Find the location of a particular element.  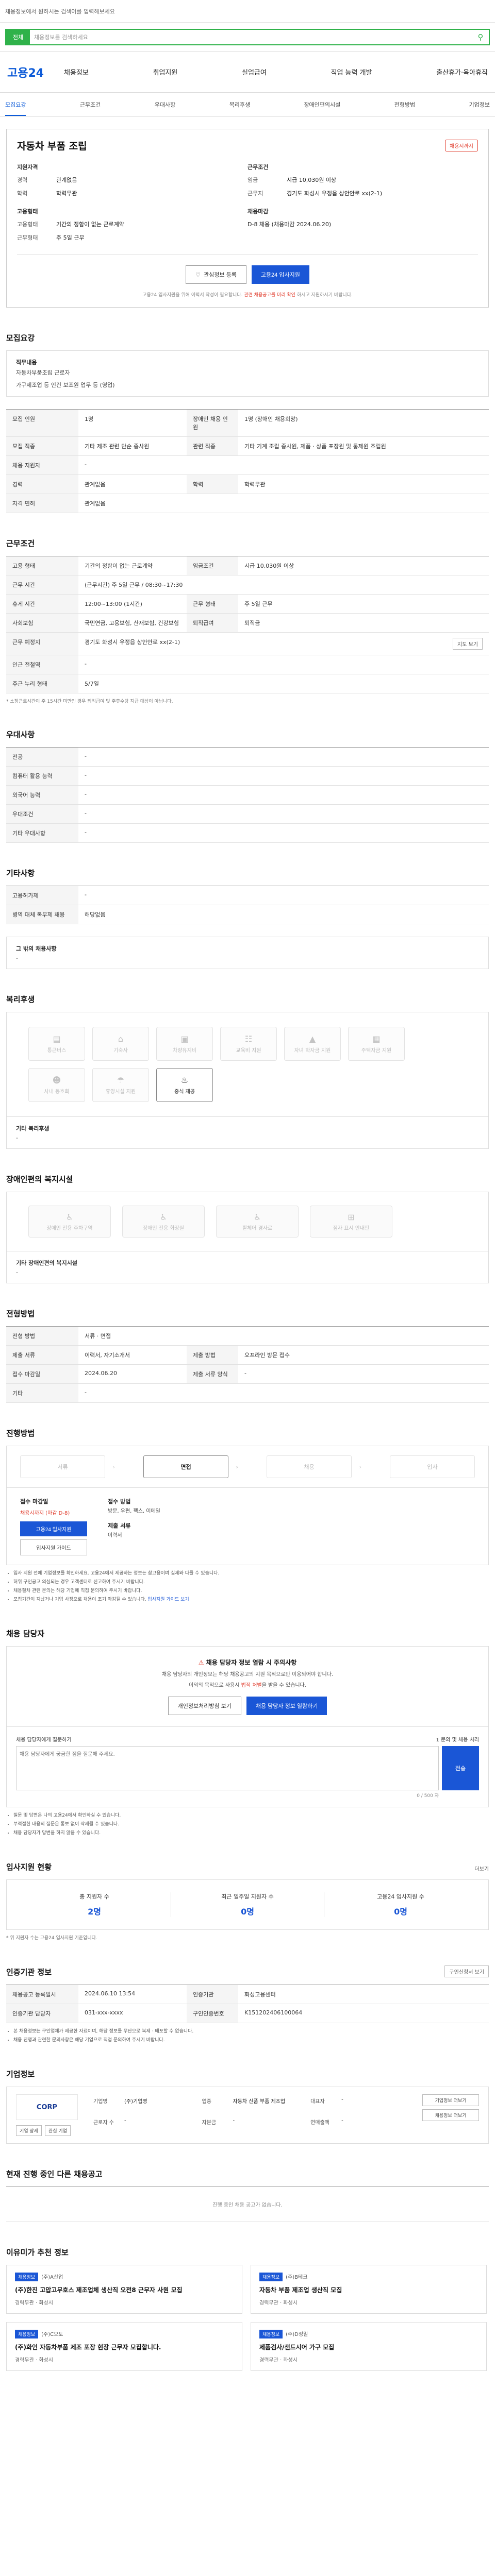

welfare-label: 통근버스 is located at coordinates (57, 1051).